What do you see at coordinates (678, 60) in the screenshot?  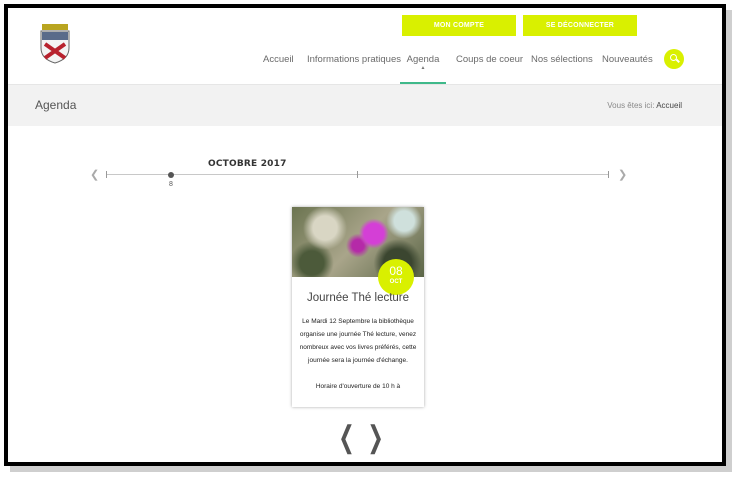 I see `search-icon-handle` at bounding box center [678, 60].